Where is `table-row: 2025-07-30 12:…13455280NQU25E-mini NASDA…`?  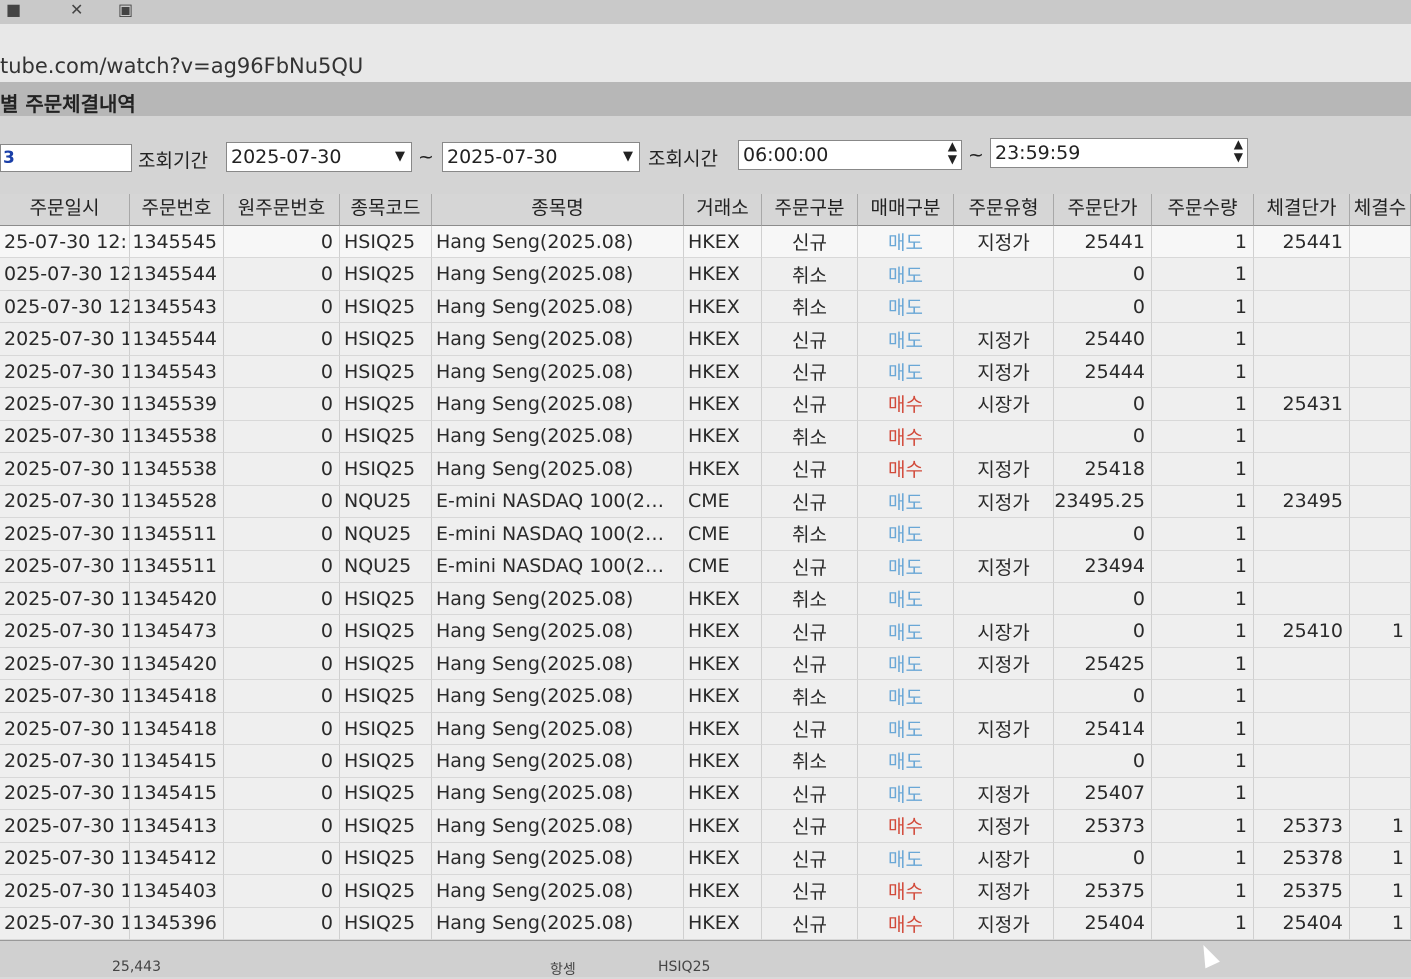 table-row: 2025-07-30 12:…13455280NQU25E-mini NASDA… is located at coordinates (705, 502).